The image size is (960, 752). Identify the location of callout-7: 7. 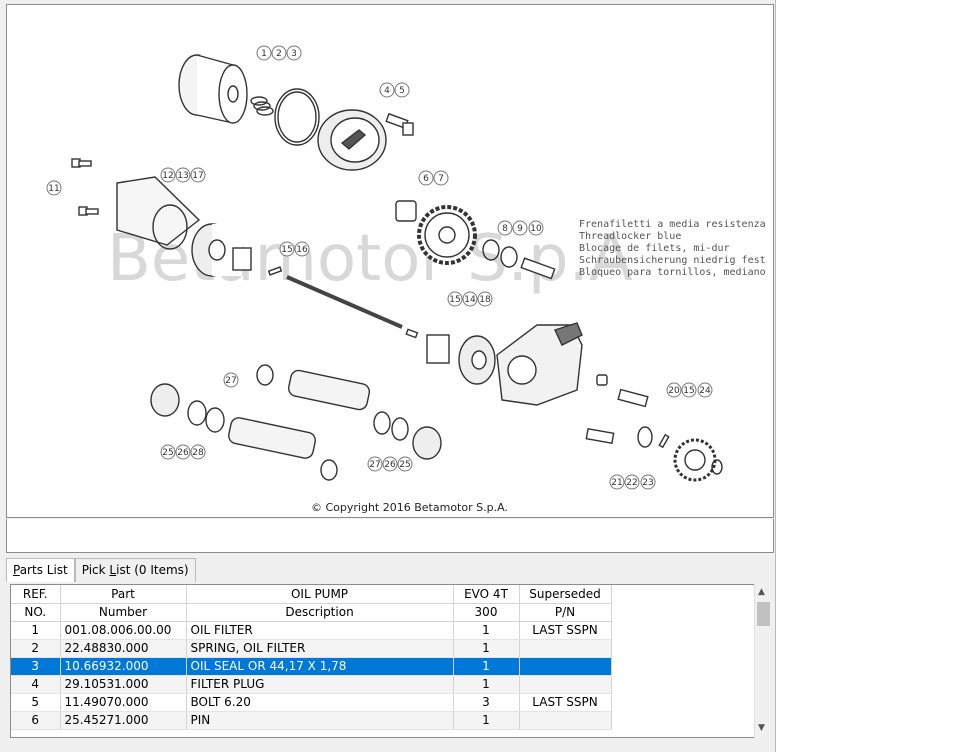
(441, 178).